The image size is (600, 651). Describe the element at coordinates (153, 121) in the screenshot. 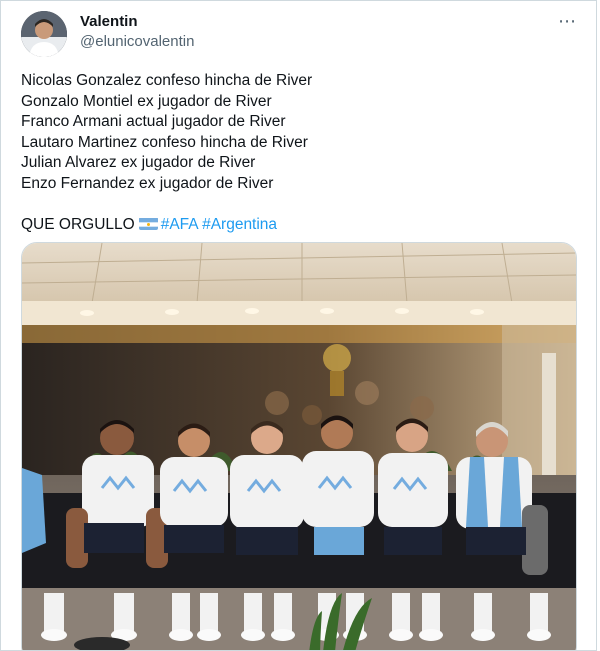

I see `tweet-line: Franco Armani actual jugador de River` at that location.